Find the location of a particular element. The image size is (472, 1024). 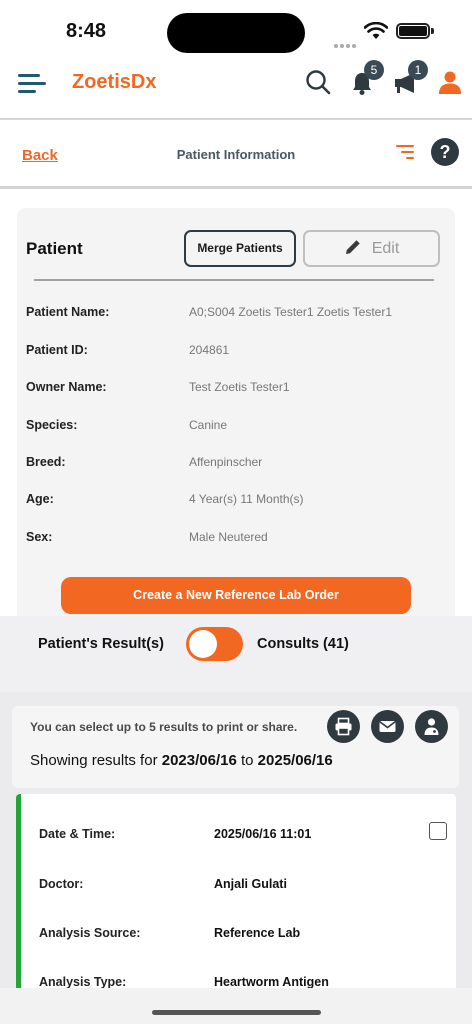

battery-icon is located at coordinates (413, 31).